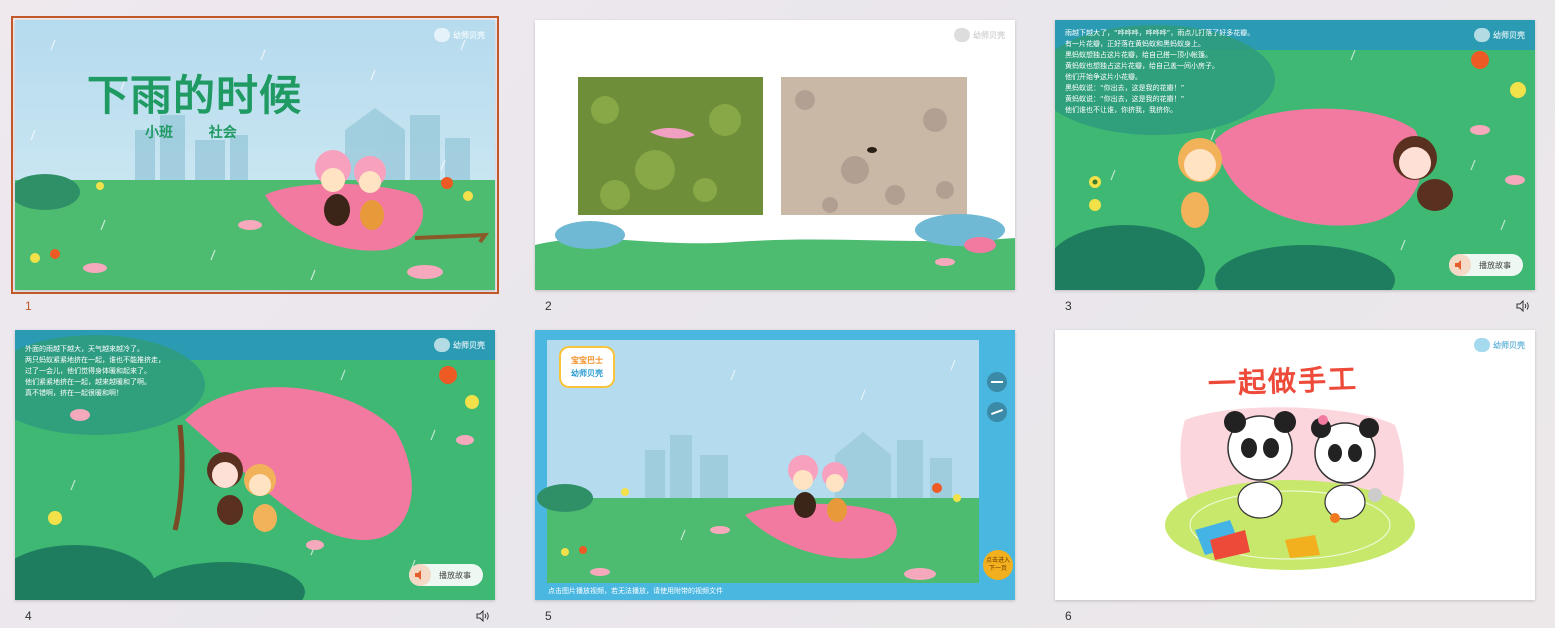 The width and height of the screenshot is (1555, 628). Describe the element at coordinates (1068, 306) in the screenshot. I see `slide-number-3: 3` at that location.